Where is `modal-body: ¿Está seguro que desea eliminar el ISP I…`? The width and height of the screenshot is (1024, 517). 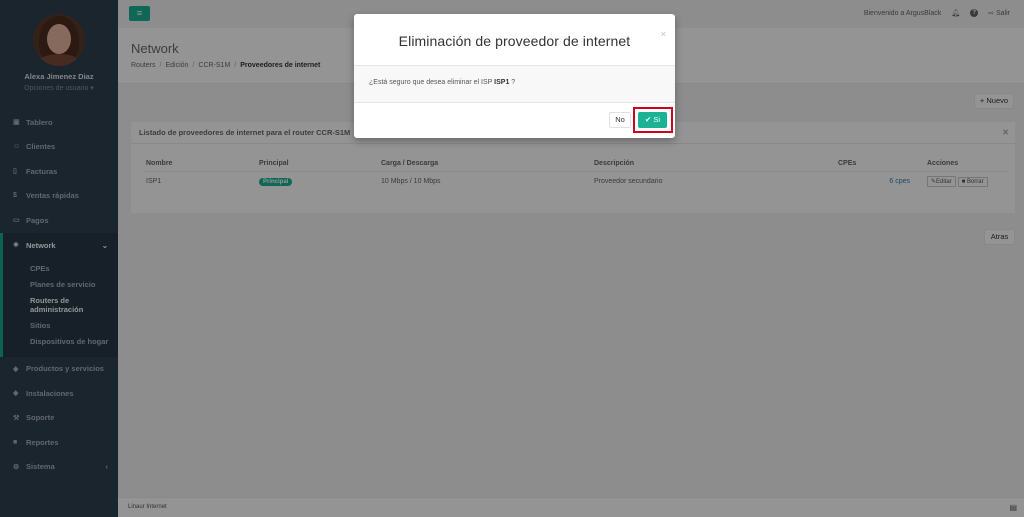
modal-body: ¿Está seguro que desea eliminar el ISP I… is located at coordinates (514, 84).